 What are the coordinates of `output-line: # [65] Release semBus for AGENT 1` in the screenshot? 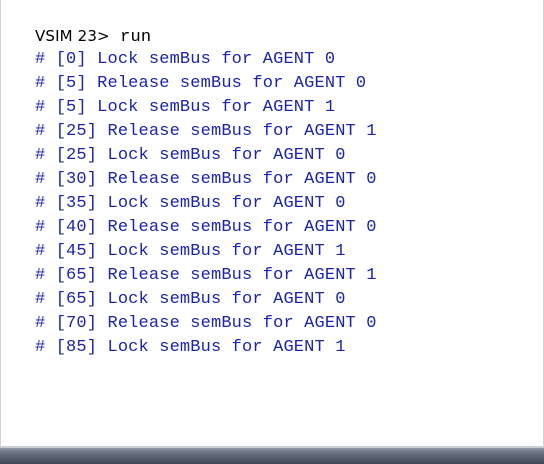 It's located at (206, 275).